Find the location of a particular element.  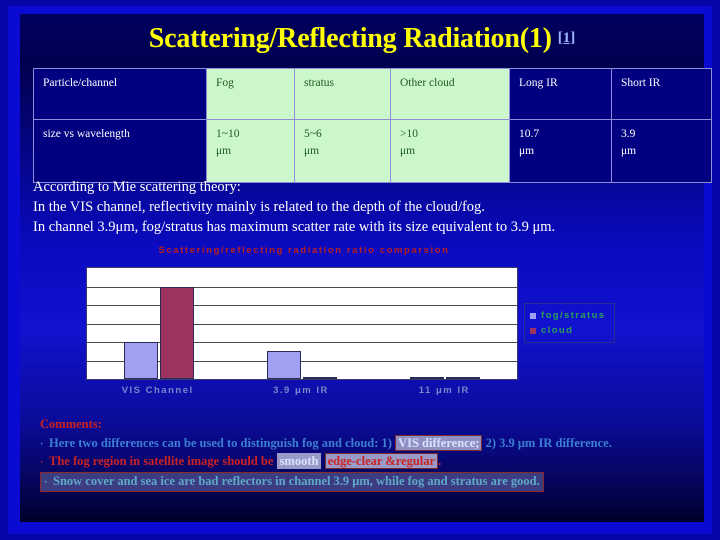

table-cell-fog-unit: μm is located at coordinates (224, 150).